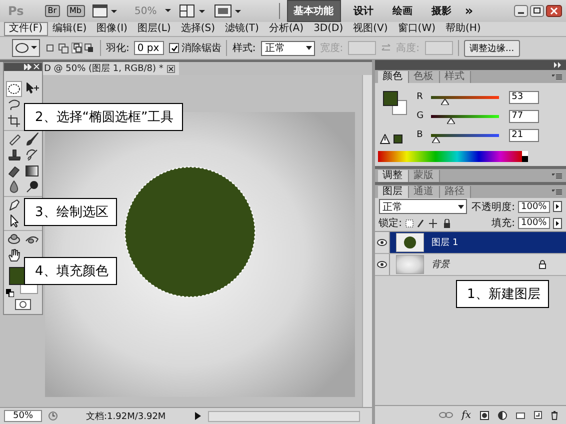 The height and width of the screenshot is (424, 566). What do you see at coordinates (438, 48) in the screenshot?
I see `height-field` at bounding box center [438, 48].